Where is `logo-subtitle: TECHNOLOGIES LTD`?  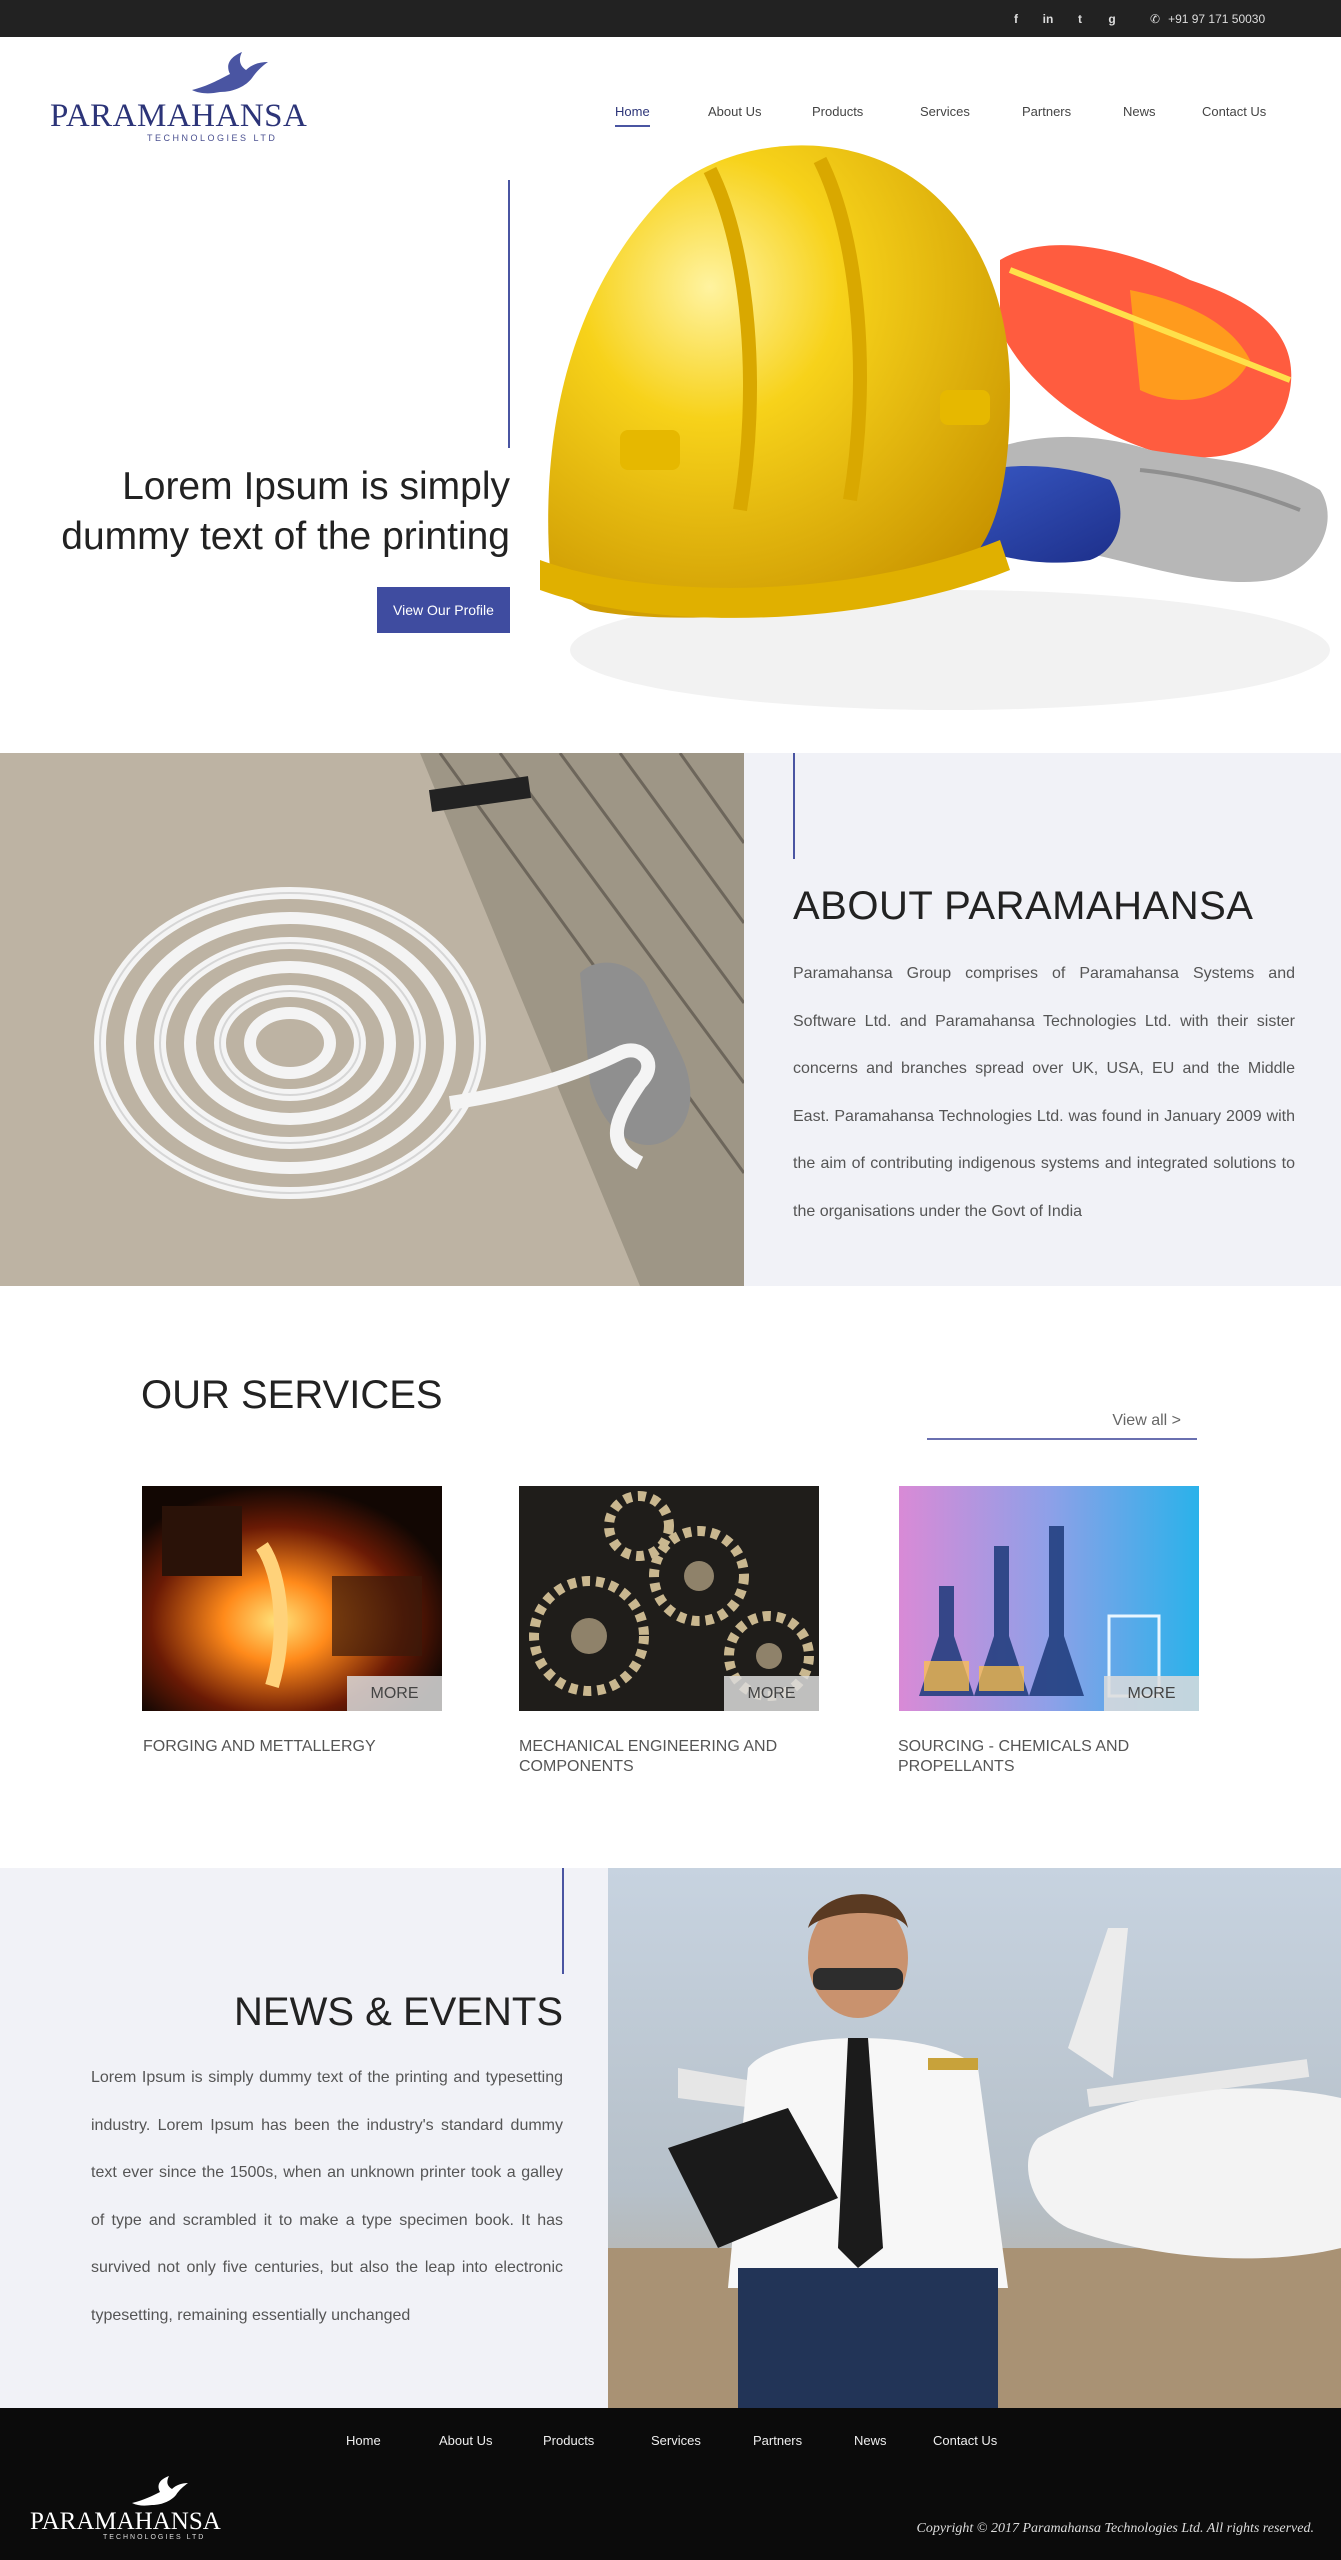
logo-subtitle: TECHNOLOGIES LTD is located at coordinates (212, 138).